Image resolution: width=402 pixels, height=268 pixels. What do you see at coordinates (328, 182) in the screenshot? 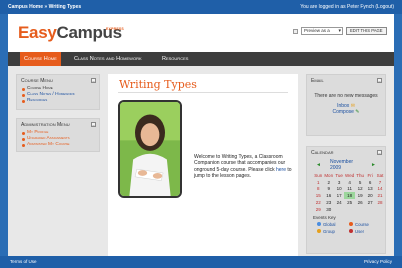
I see `calendar-day: 2` at bounding box center [328, 182].